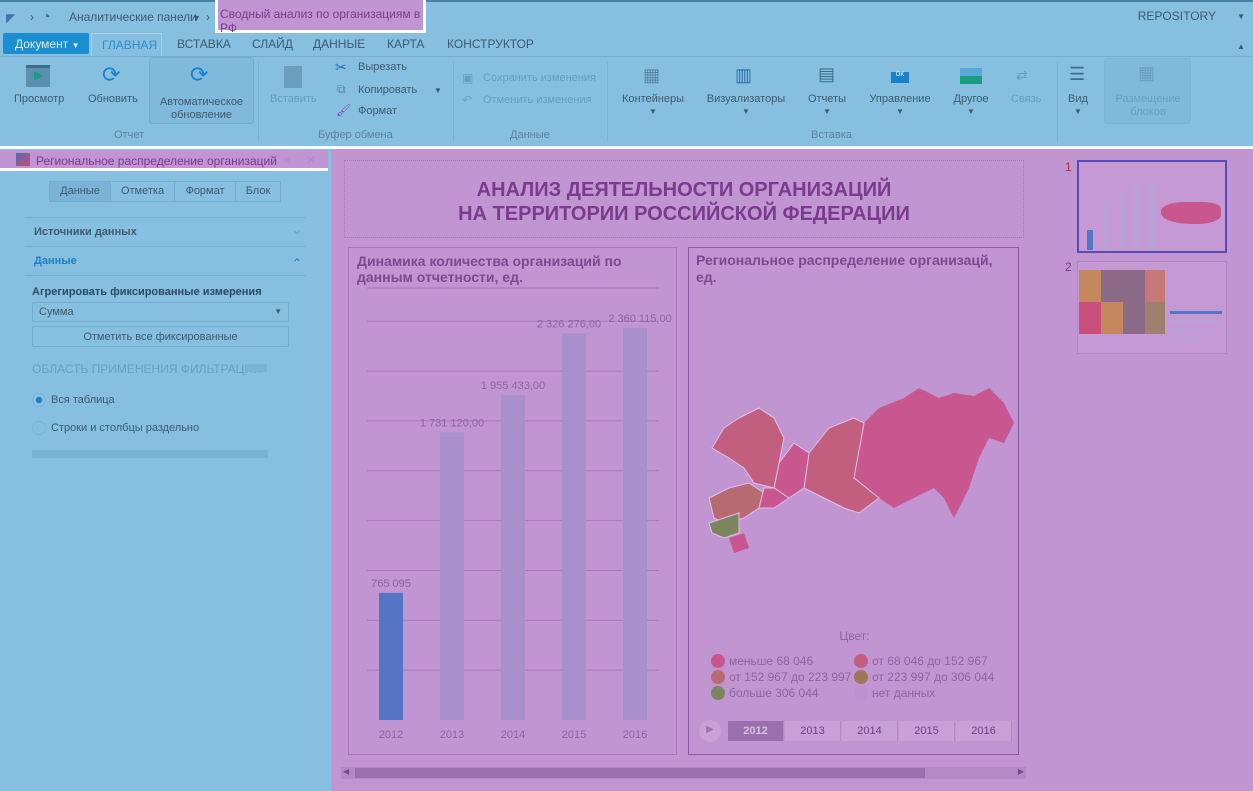 Image resolution: width=1253 pixels, height=791 pixels. I want to click on horizontal-scrollbar: ◀ ▶, so click(683, 773).